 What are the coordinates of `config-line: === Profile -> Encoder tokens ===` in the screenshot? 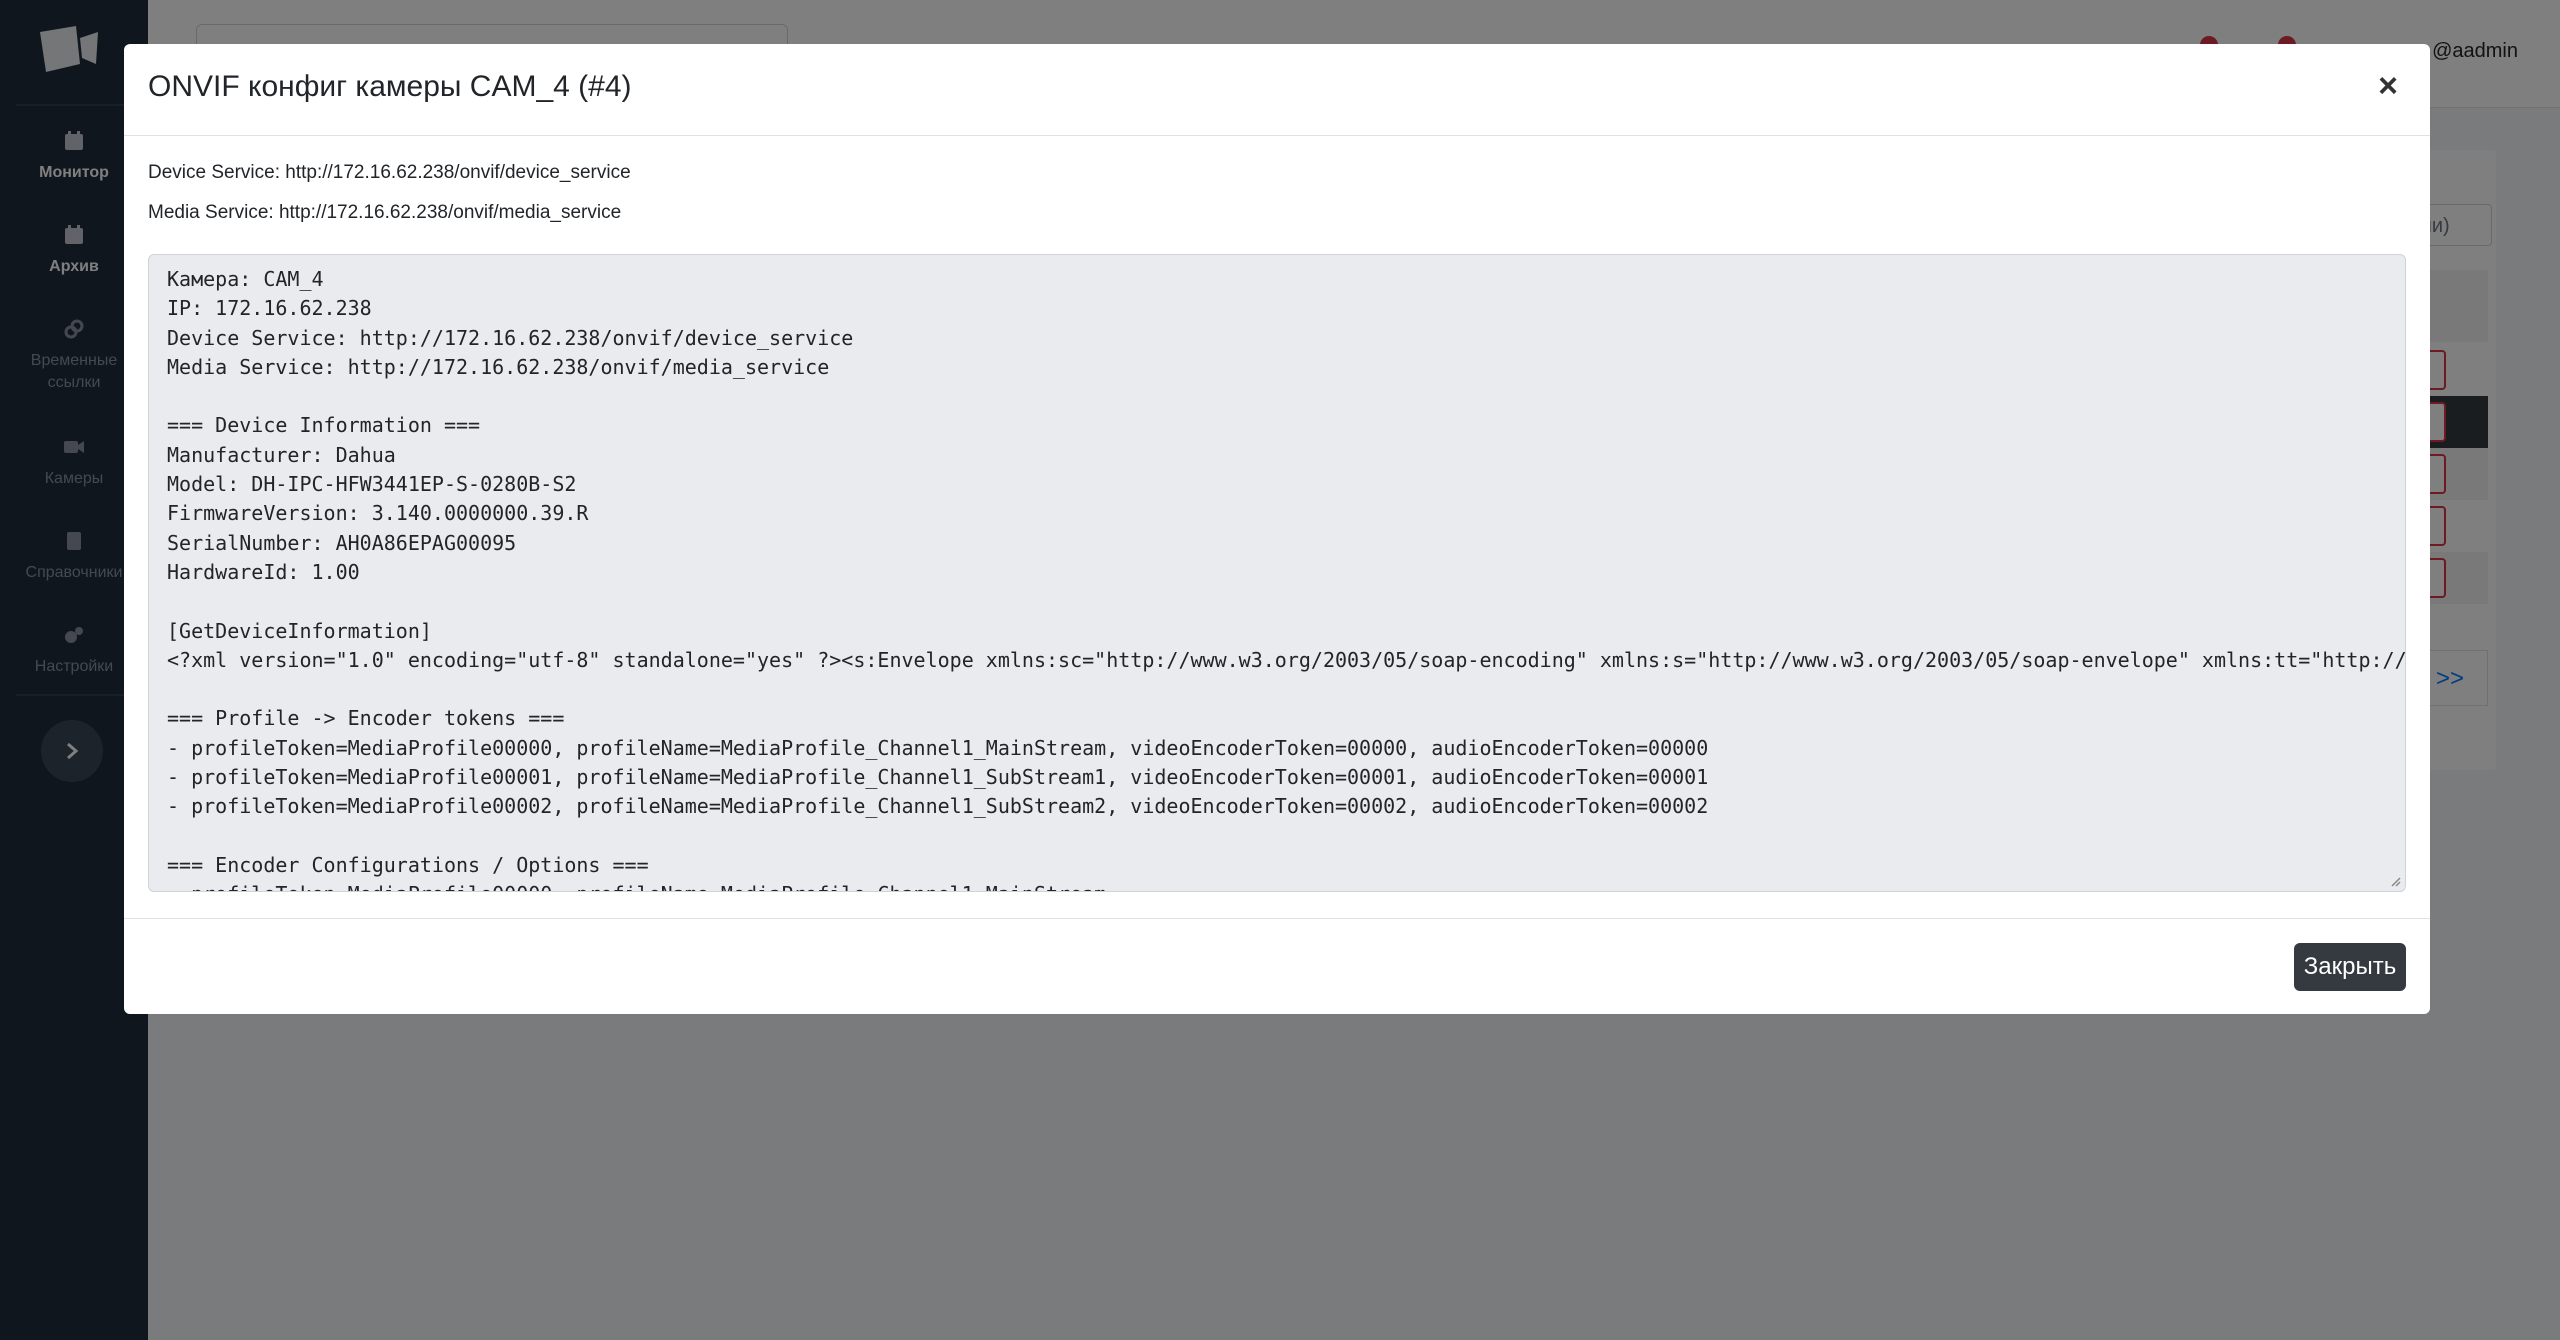 It's located at (366, 718).